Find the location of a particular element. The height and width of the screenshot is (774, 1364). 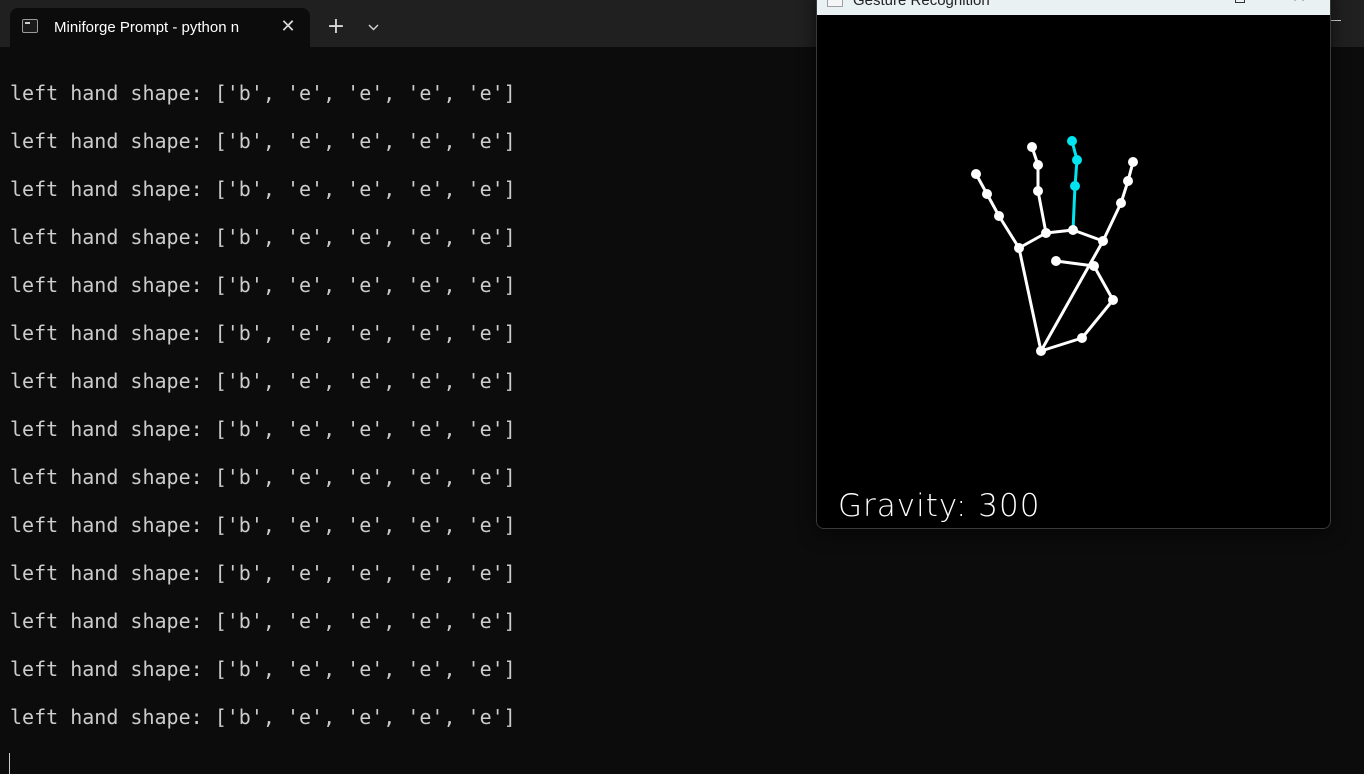

gesture-window-titlebar: Gesture Recognition ✕ is located at coordinates (1073, 7).